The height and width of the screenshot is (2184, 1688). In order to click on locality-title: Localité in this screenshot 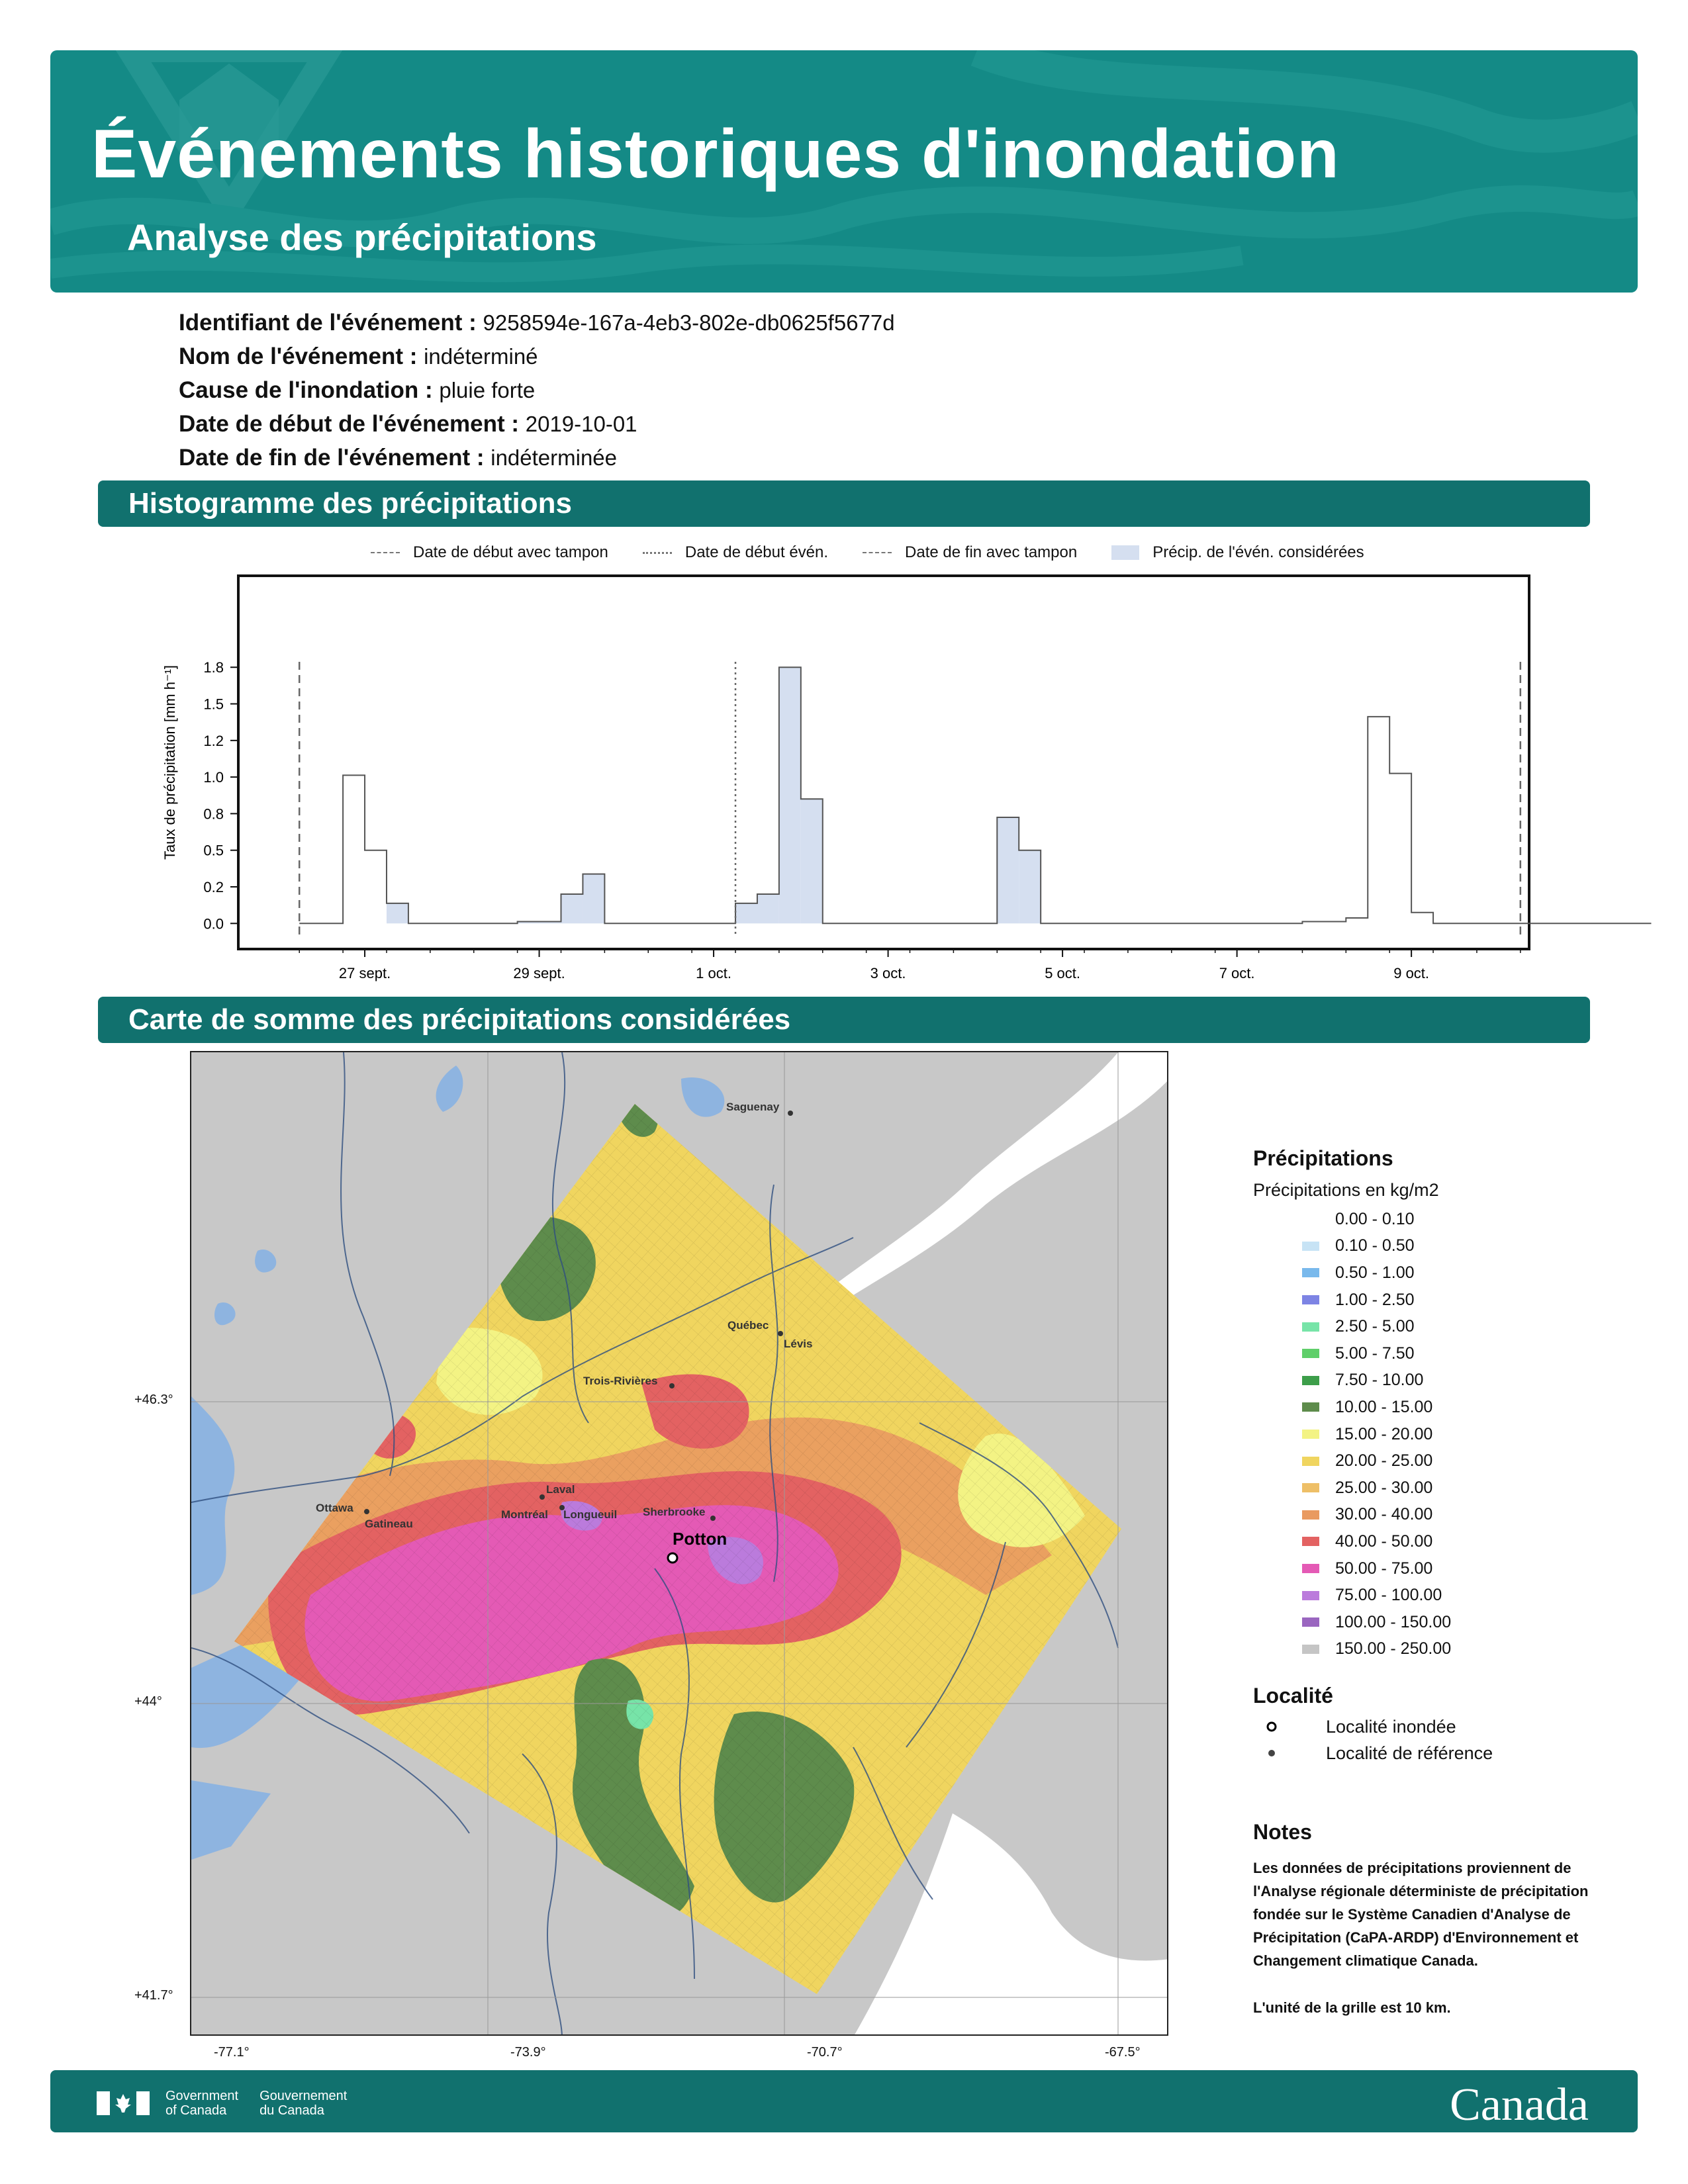, I will do `click(1293, 1695)`.